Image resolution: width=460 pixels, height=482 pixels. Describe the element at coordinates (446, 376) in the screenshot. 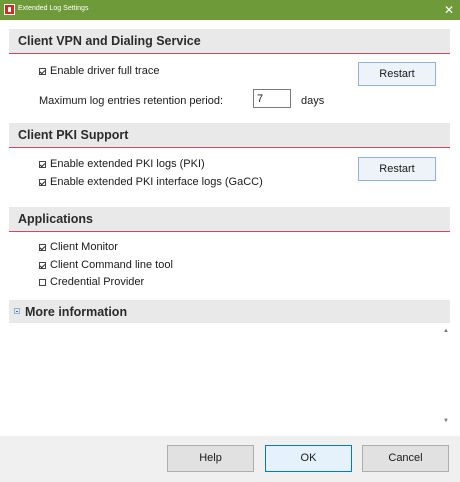

I see `more-info-scrollbar: ▲ ▼` at that location.